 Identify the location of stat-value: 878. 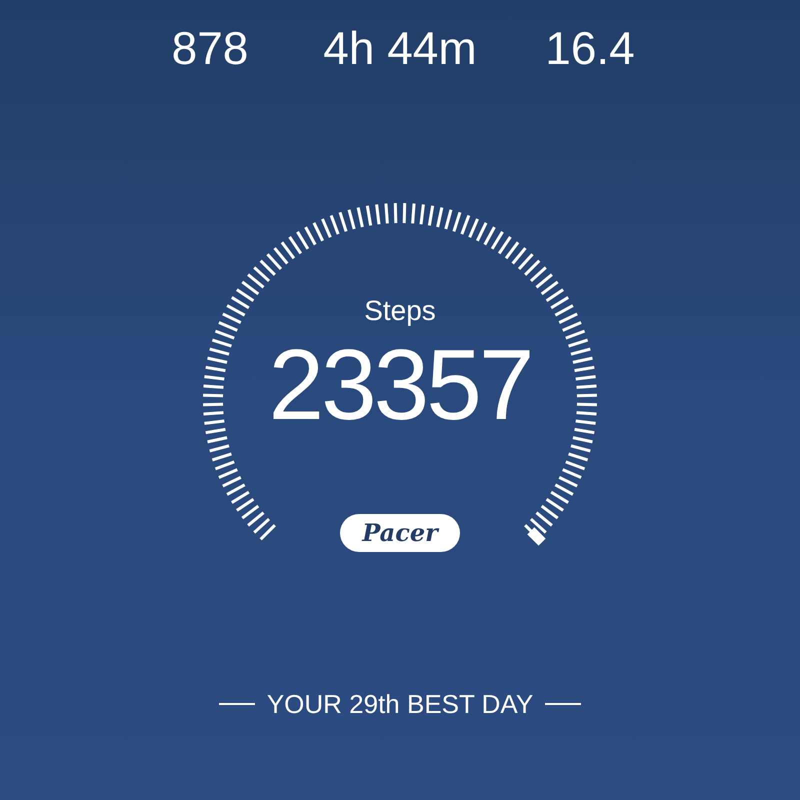
(210, 48).